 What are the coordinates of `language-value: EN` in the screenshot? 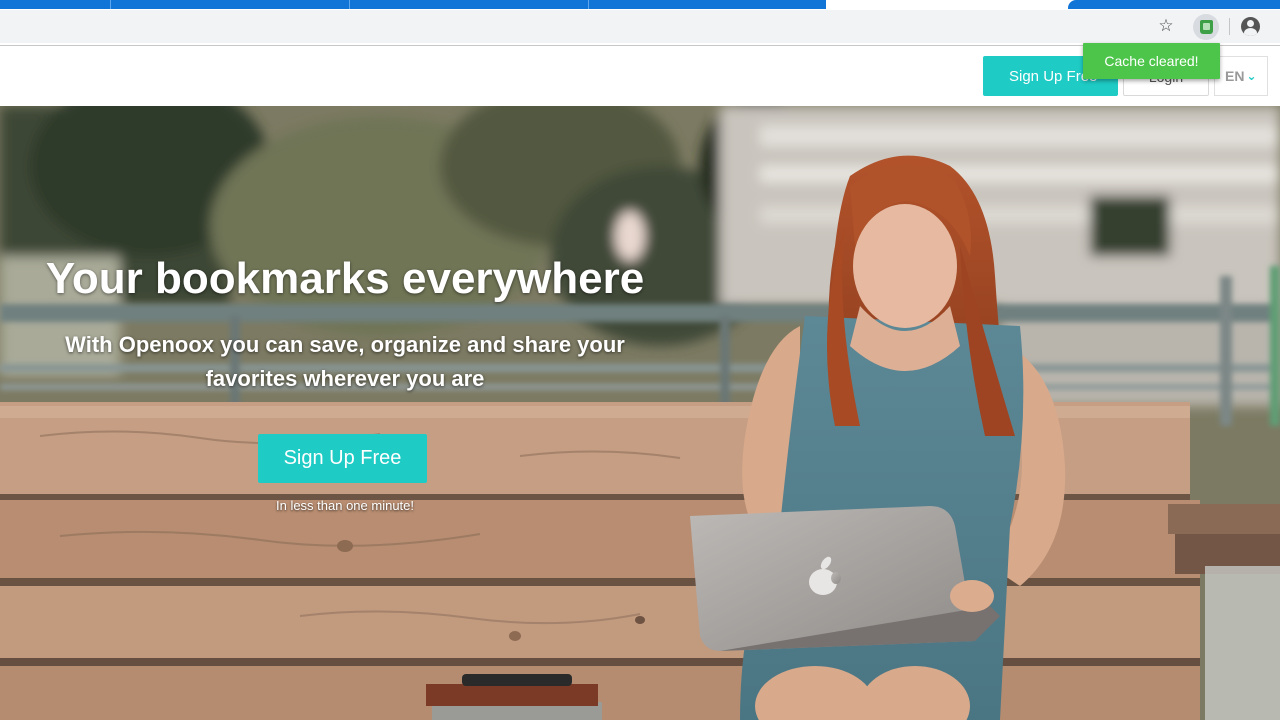 It's located at (1235, 76).